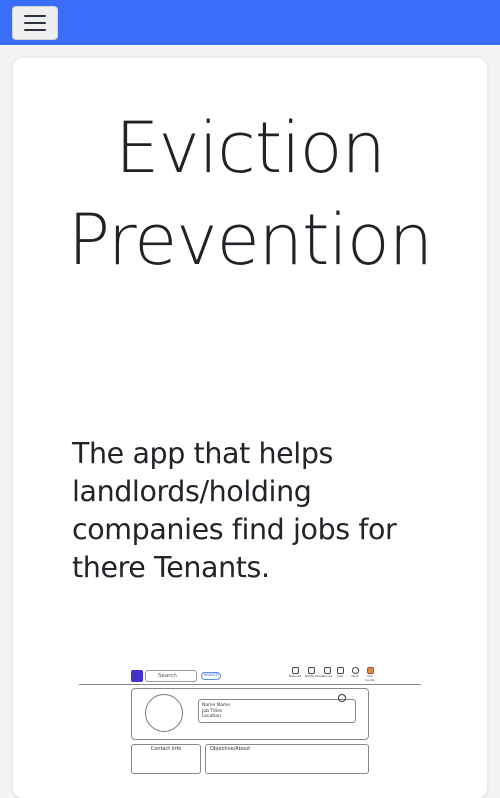 This screenshot has height=798, width=500. I want to click on wireframe-avatar, so click(164, 713).